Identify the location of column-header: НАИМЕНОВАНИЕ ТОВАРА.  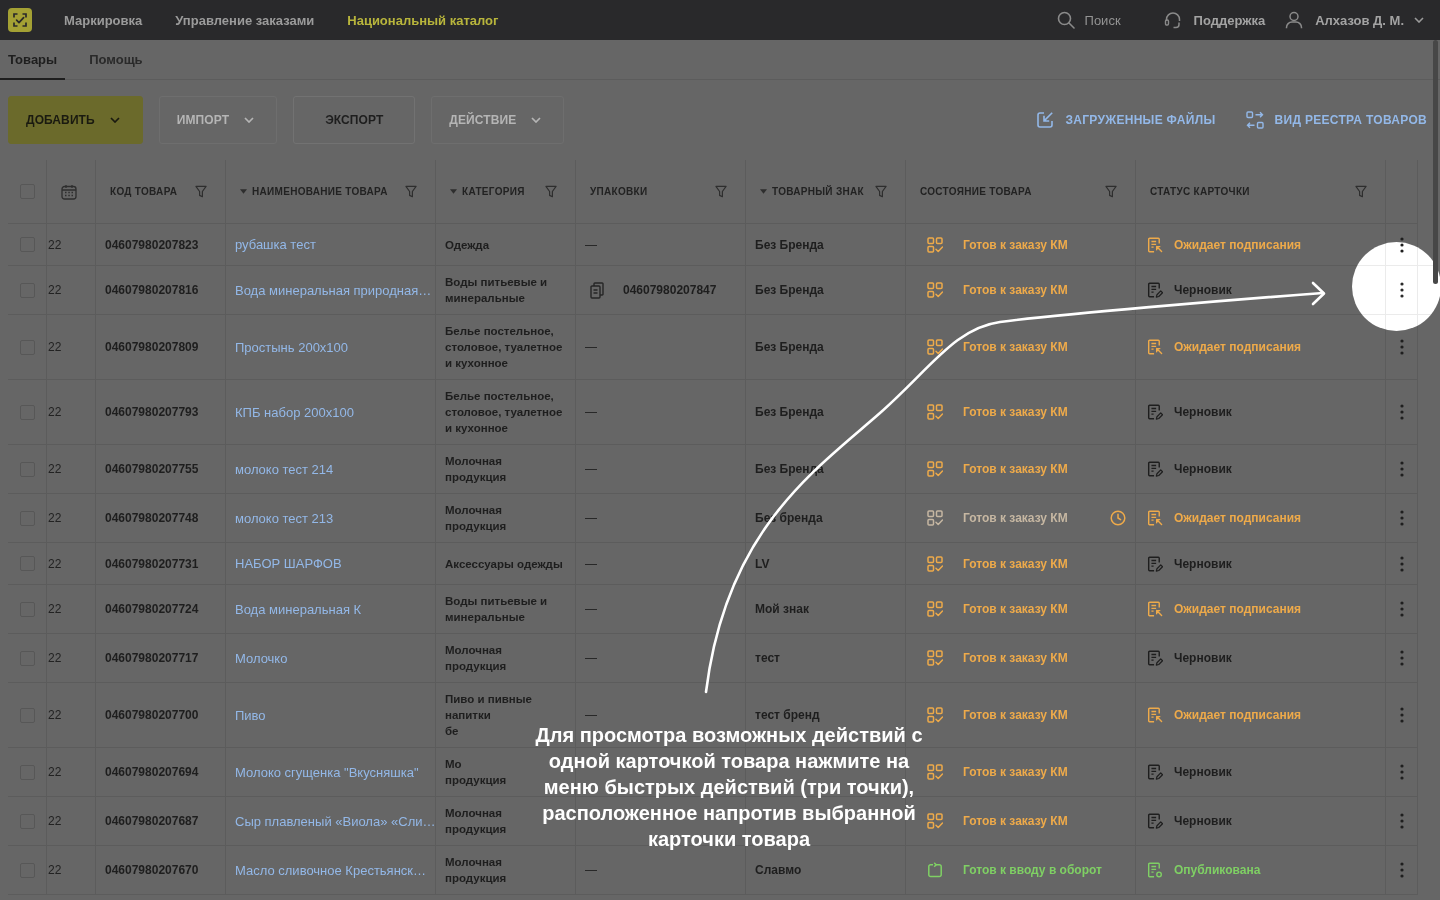
(320, 191).